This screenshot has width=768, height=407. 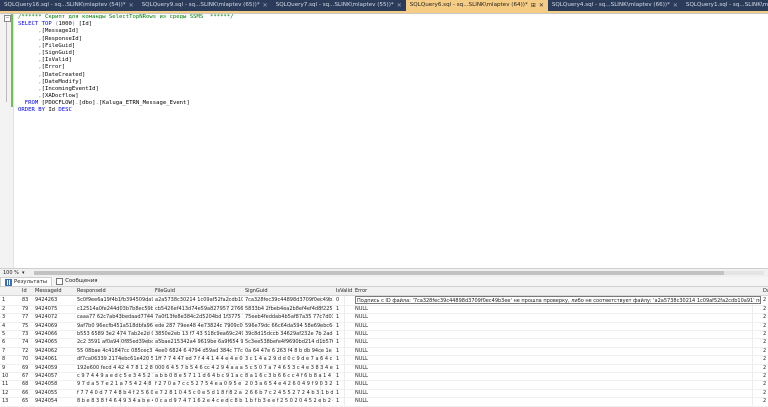 I want to click on row-number: 9, so click(x=11, y=368).